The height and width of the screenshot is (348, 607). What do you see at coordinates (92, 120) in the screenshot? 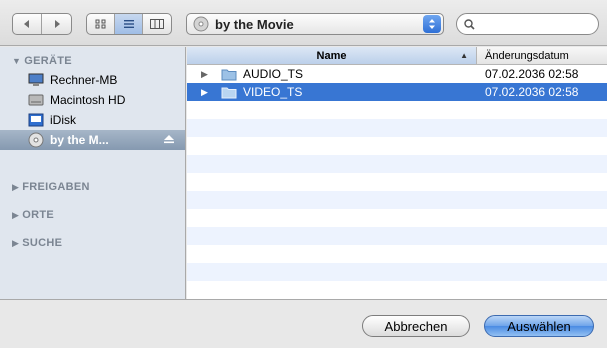
I see `sidebar-item-idisk: iDisk` at bounding box center [92, 120].